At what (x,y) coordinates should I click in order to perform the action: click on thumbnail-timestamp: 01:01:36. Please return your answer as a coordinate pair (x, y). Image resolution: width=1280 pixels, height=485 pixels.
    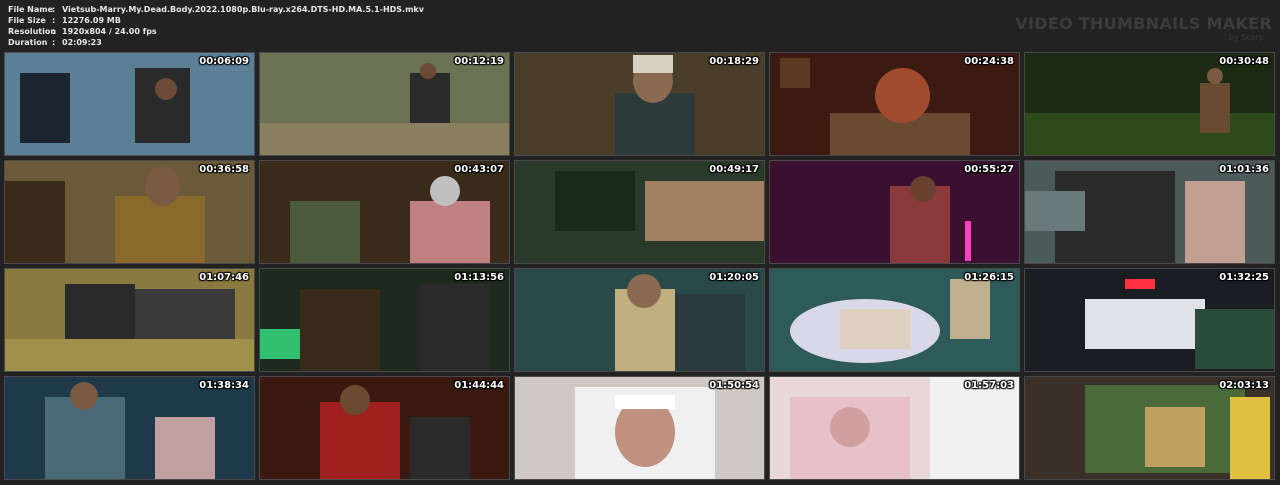
    Looking at the image, I should click on (1244, 169).